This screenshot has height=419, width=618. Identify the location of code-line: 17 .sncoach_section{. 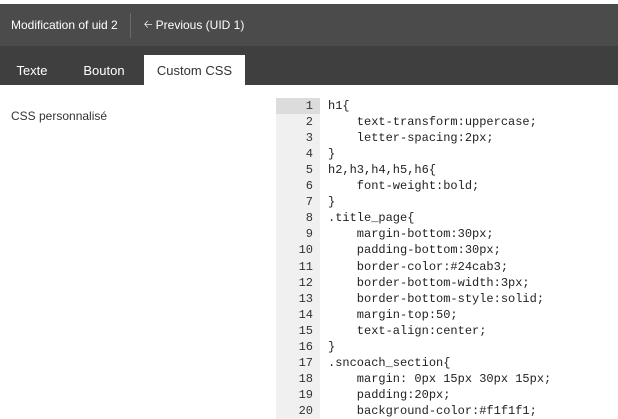
(447, 363).